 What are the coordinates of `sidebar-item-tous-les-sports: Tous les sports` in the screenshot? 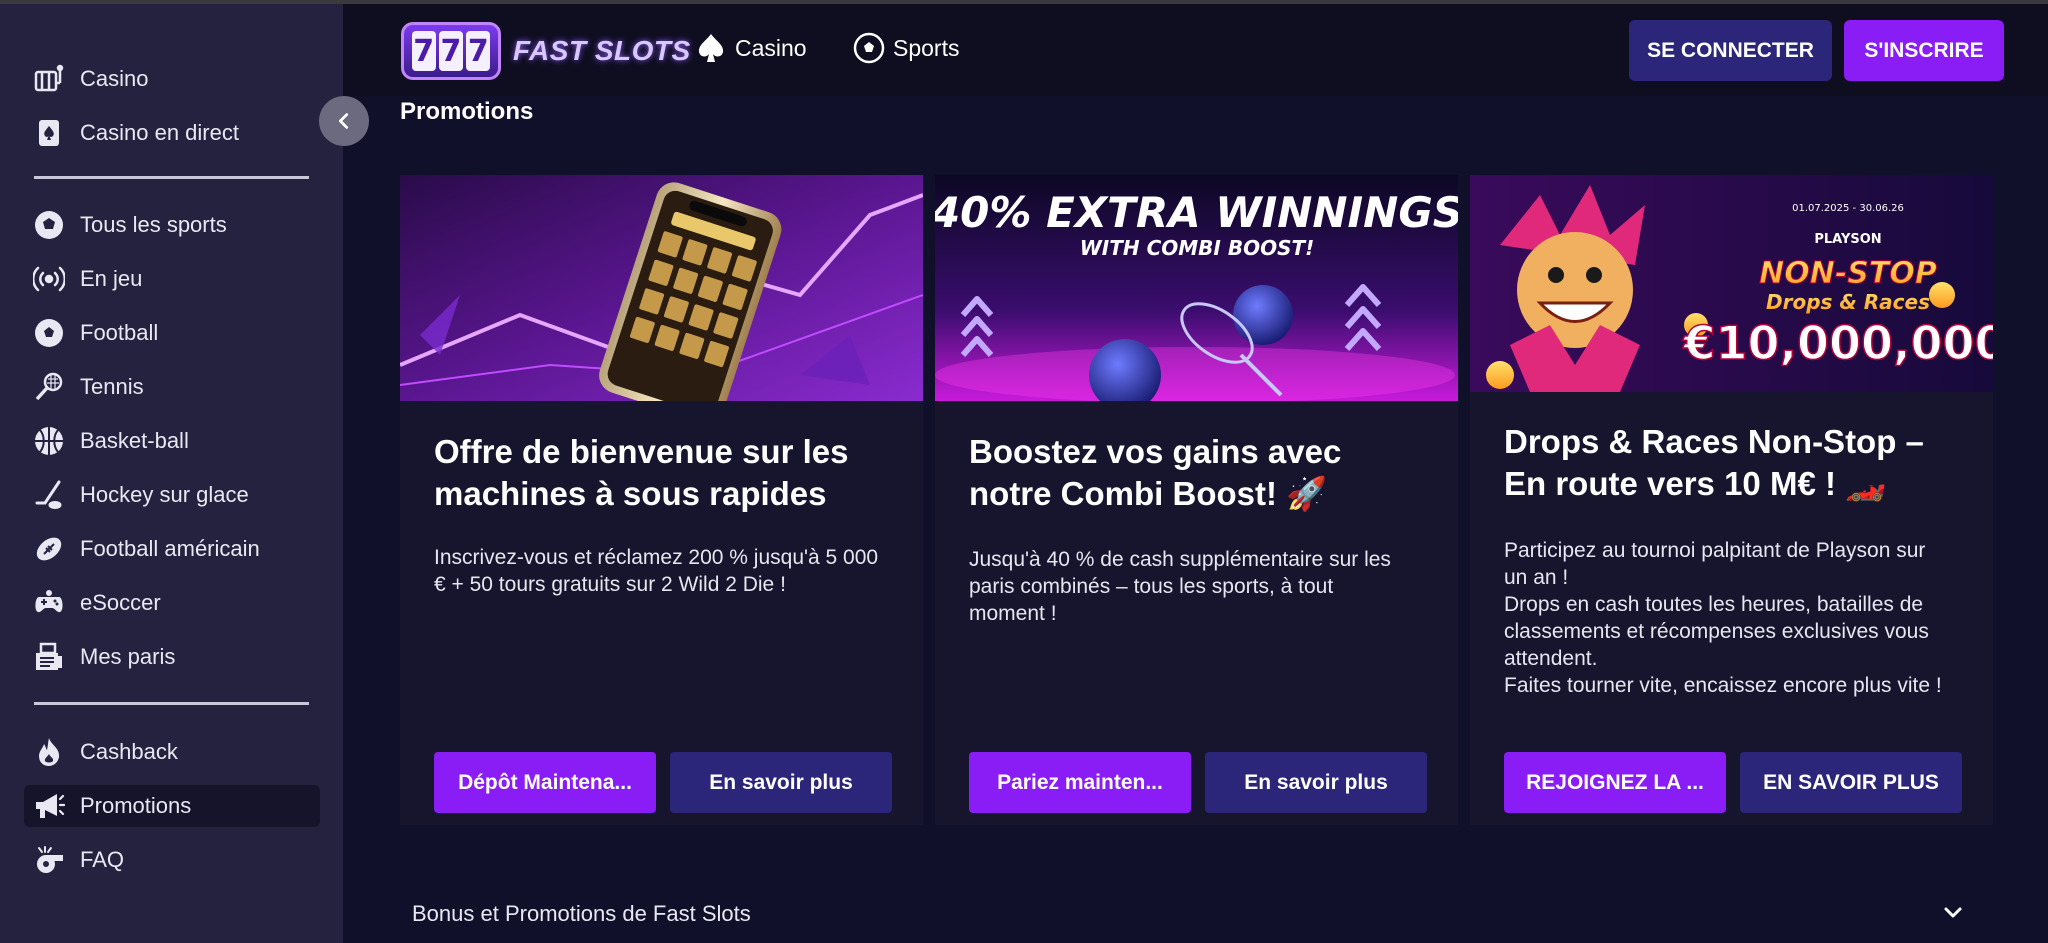 It's located at (172, 225).